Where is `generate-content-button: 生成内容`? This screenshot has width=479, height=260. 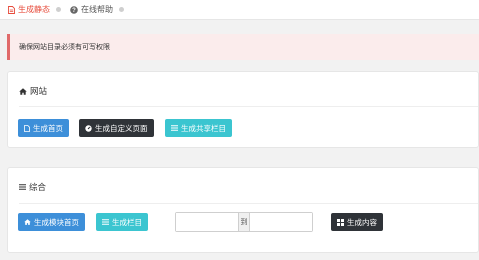
generate-content-button: 生成内容 is located at coordinates (357, 222).